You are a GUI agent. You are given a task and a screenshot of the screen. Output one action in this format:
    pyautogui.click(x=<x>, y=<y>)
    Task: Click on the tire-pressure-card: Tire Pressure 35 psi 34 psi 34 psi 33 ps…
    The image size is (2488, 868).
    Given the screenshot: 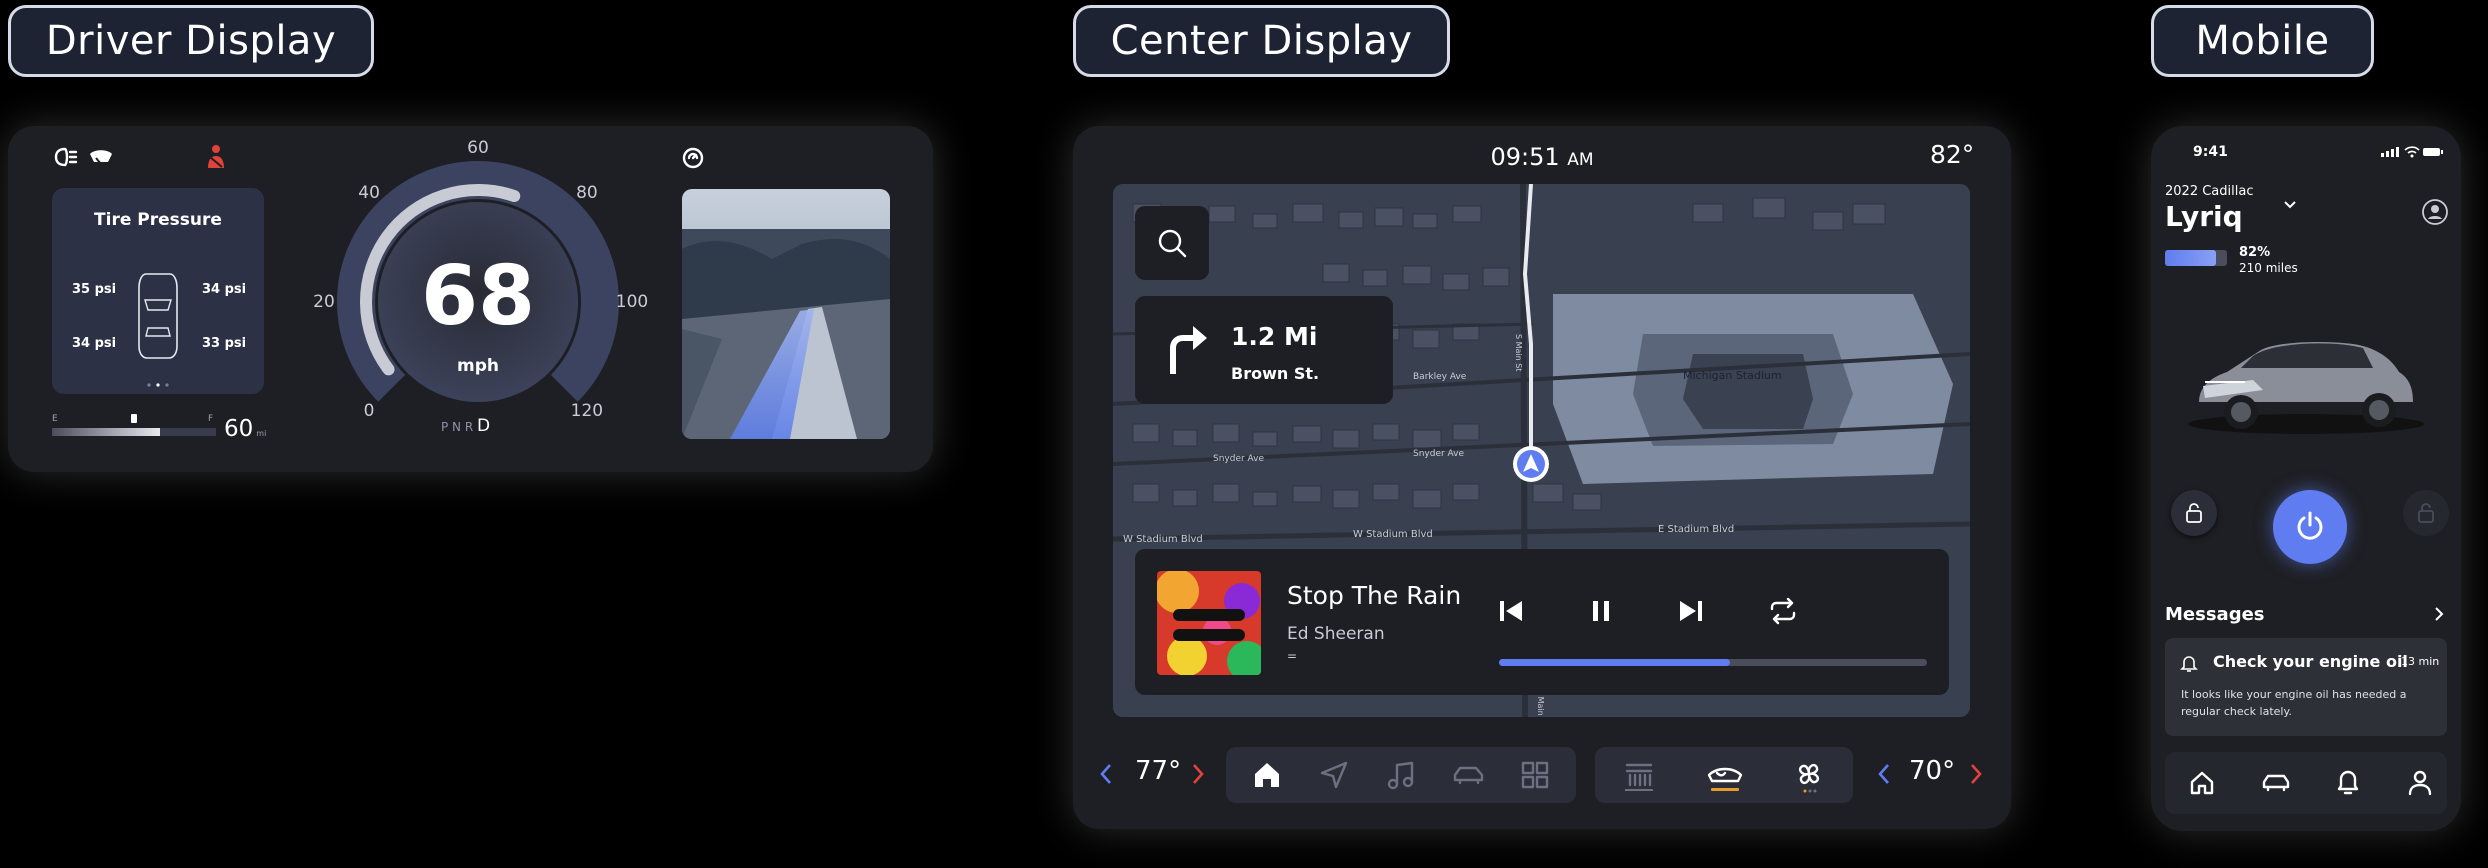 What is the action you would take?
    pyautogui.click(x=158, y=291)
    